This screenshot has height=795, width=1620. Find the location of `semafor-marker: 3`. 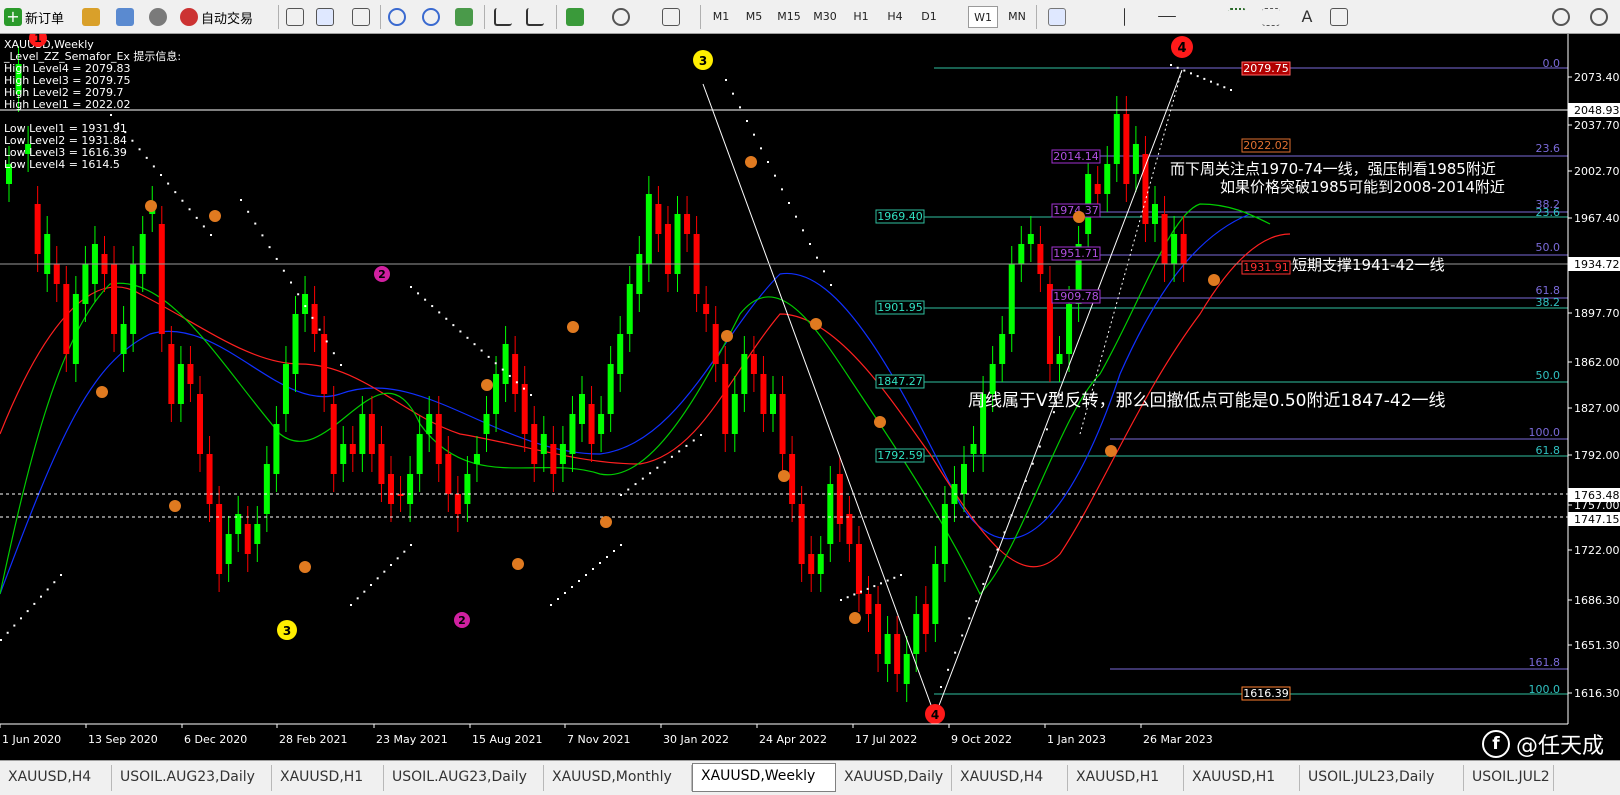

semafor-marker: 3 is located at coordinates (287, 630).